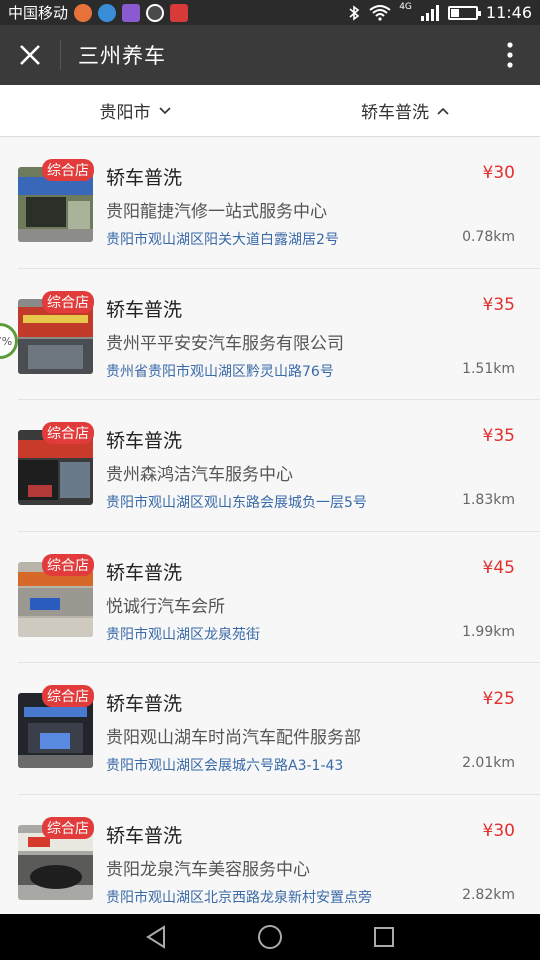  What do you see at coordinates (380, 12) in the screenshot?
I see `wifi-icon` at bounding box center [380, 12].